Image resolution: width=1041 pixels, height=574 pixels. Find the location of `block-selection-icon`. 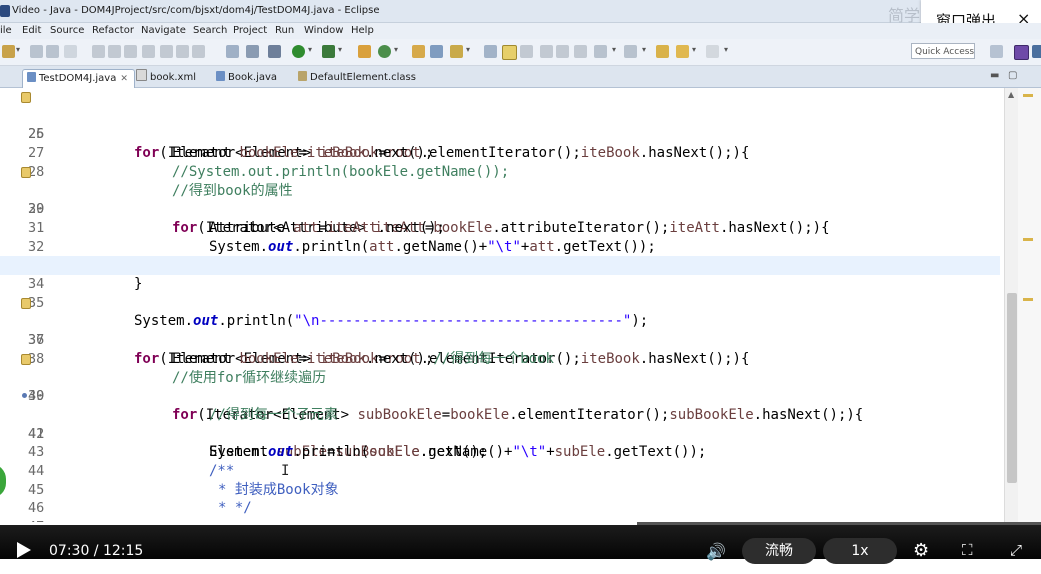

block-selection-icon is located at coordinates (546, 51).